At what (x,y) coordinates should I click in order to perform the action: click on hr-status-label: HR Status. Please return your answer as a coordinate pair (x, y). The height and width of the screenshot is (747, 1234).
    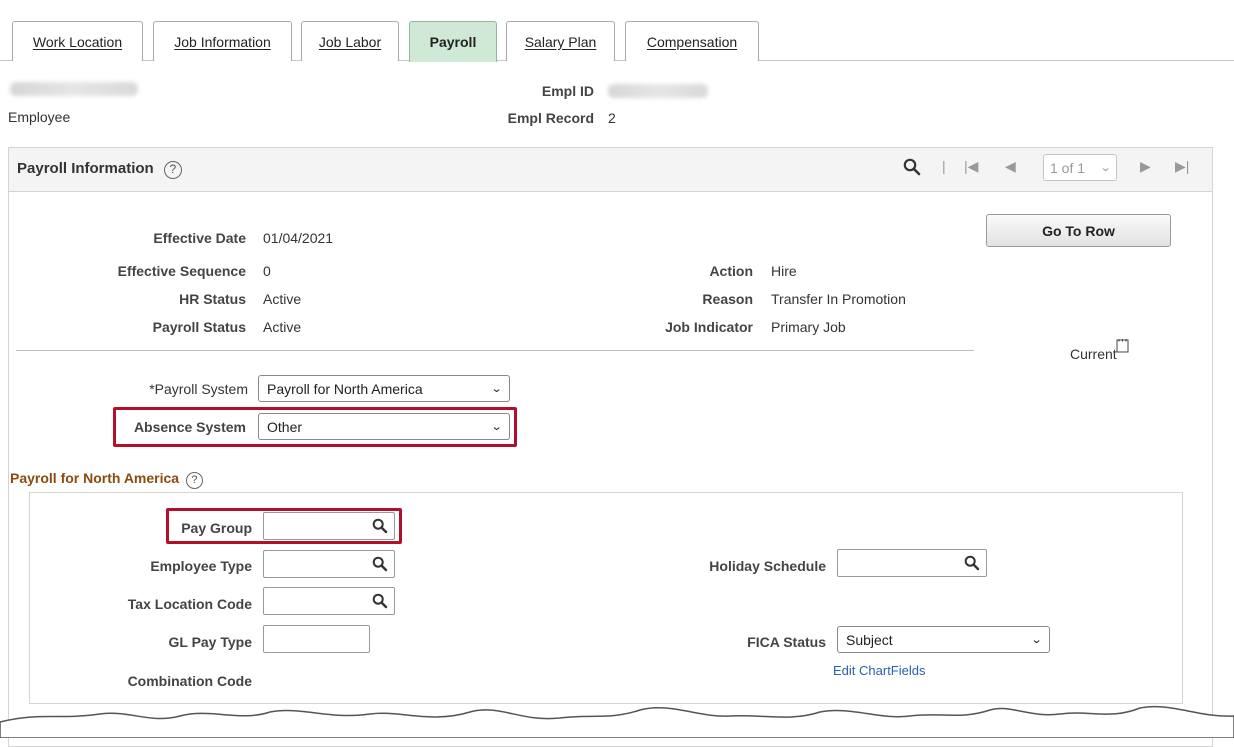
    Looking at the image, I should click on (212, 299).